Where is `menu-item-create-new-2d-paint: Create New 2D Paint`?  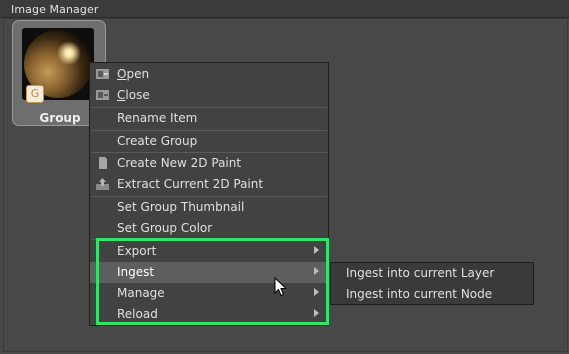
menu-item-create-new-2d-paint: Create New 2D Paint is located at coordinates (209, 163).